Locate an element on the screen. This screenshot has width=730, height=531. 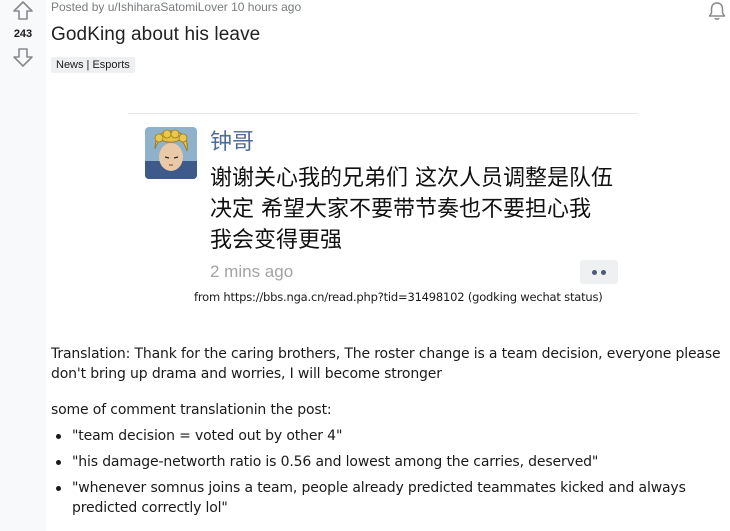
upvote-arrow-icon is located at coordinates (23, 11).